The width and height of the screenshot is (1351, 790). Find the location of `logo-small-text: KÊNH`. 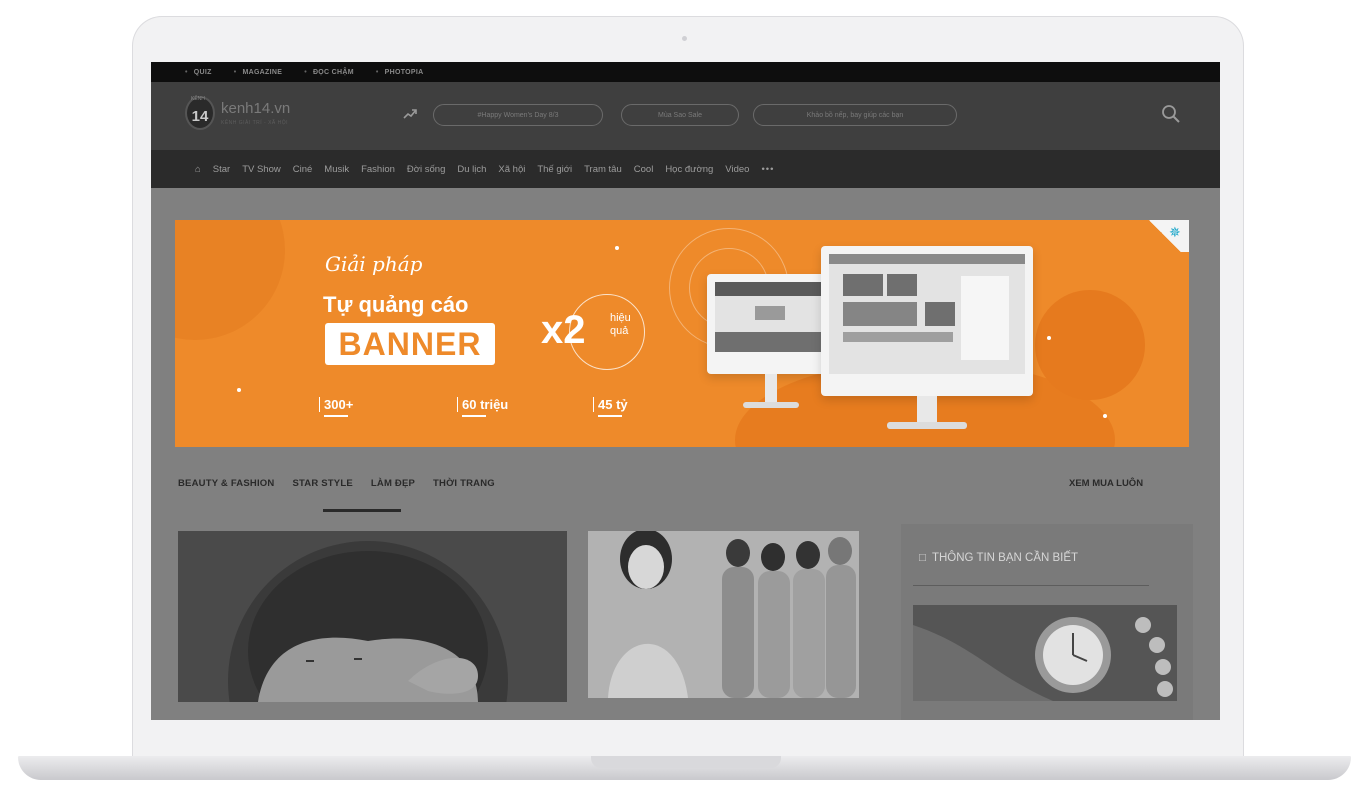

logo-small-text: KÊNH is located at coordinates (198, 99).